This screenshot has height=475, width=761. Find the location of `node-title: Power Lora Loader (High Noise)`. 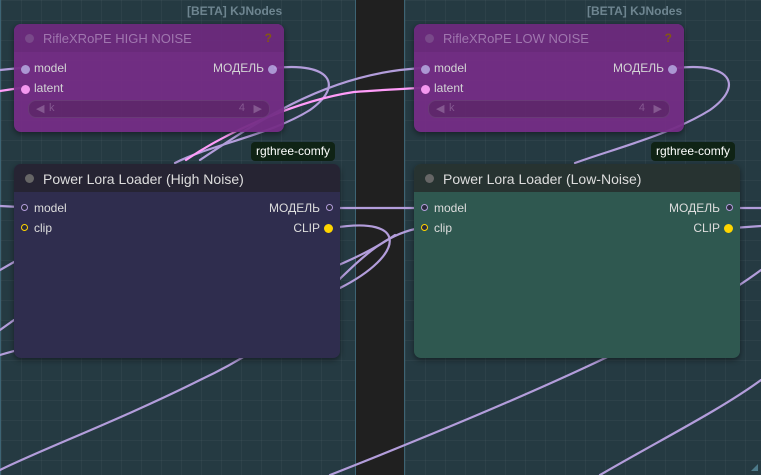

node-title: Power Lora Loader (High Noise) is located at coordinates (143, 179).